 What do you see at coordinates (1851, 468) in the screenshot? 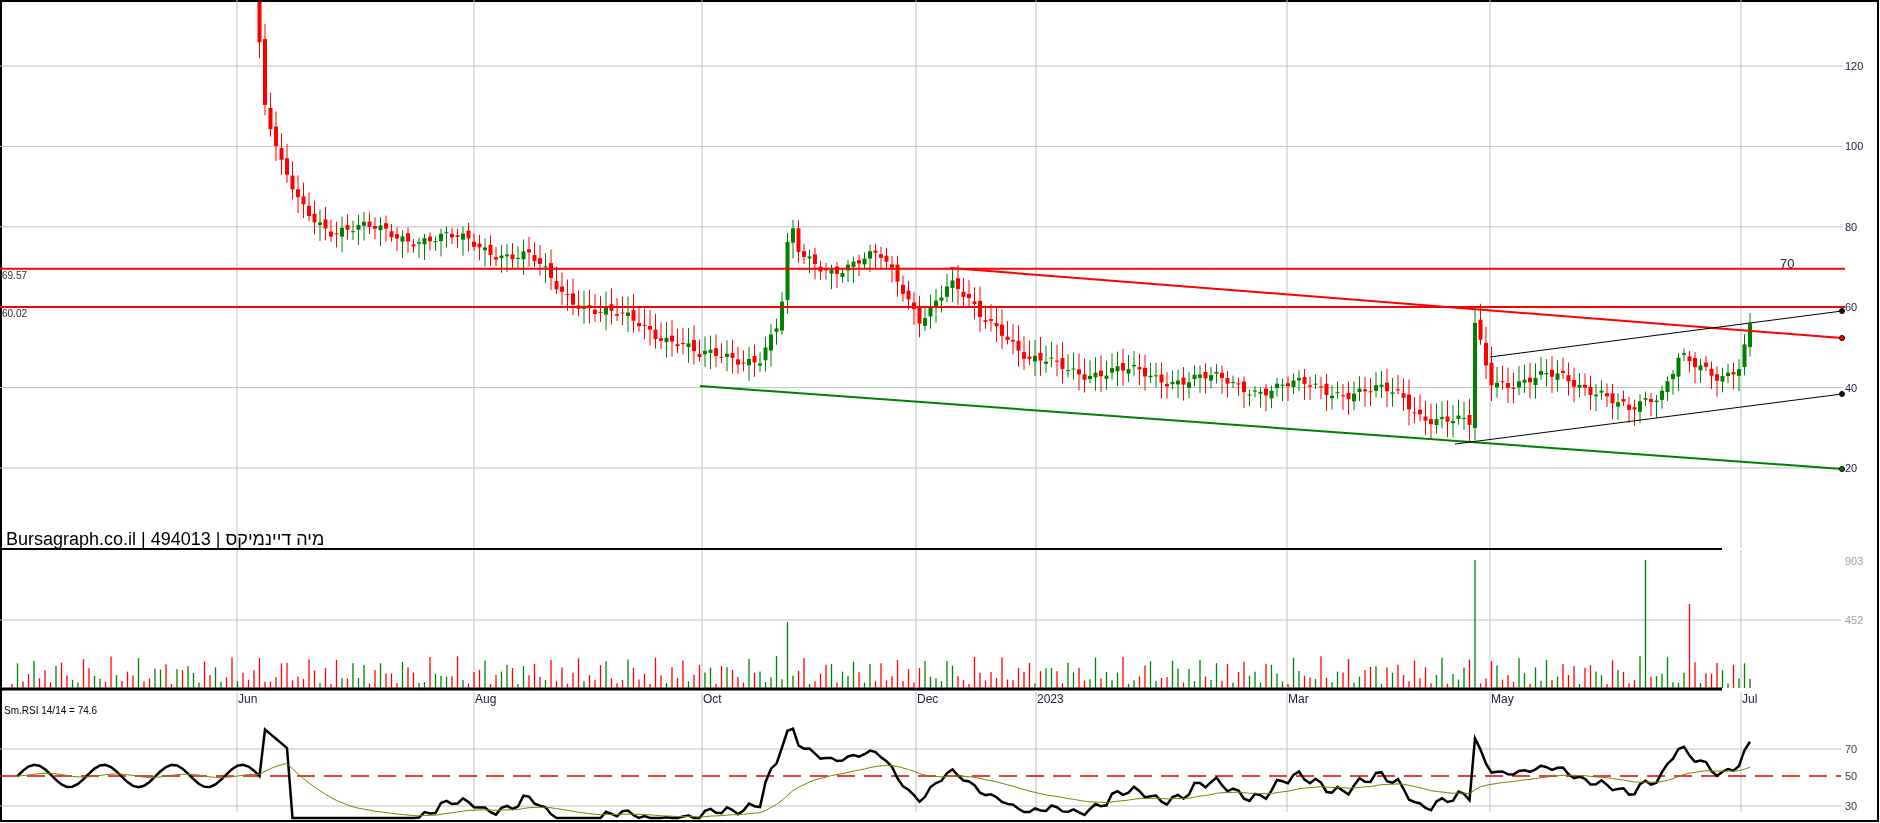
I see `axis-label: 20` at bounding box center [1851, 468].